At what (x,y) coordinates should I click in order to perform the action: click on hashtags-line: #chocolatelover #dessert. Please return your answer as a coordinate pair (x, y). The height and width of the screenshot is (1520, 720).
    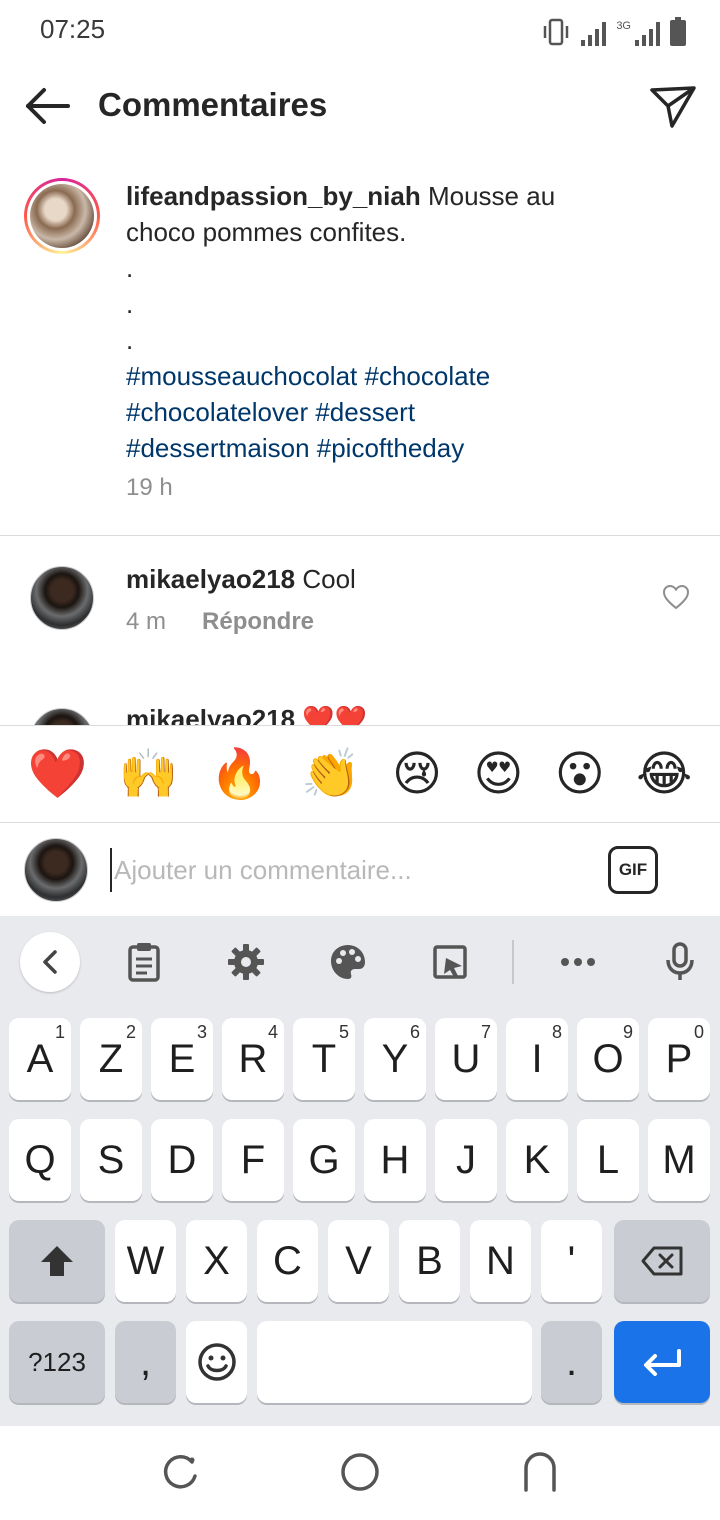
    Looking at the image, I should click on (406, 412).